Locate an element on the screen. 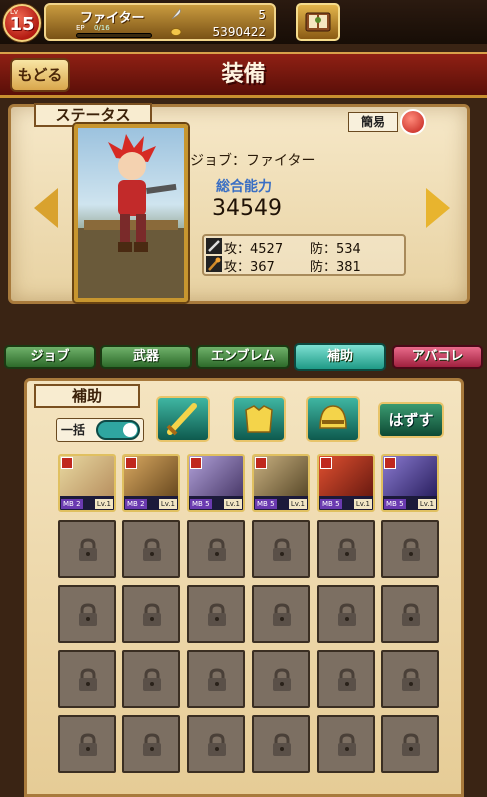 This screenshot has height=797, width=487. tab-support: 補助 is located at coordinates (340, 357).